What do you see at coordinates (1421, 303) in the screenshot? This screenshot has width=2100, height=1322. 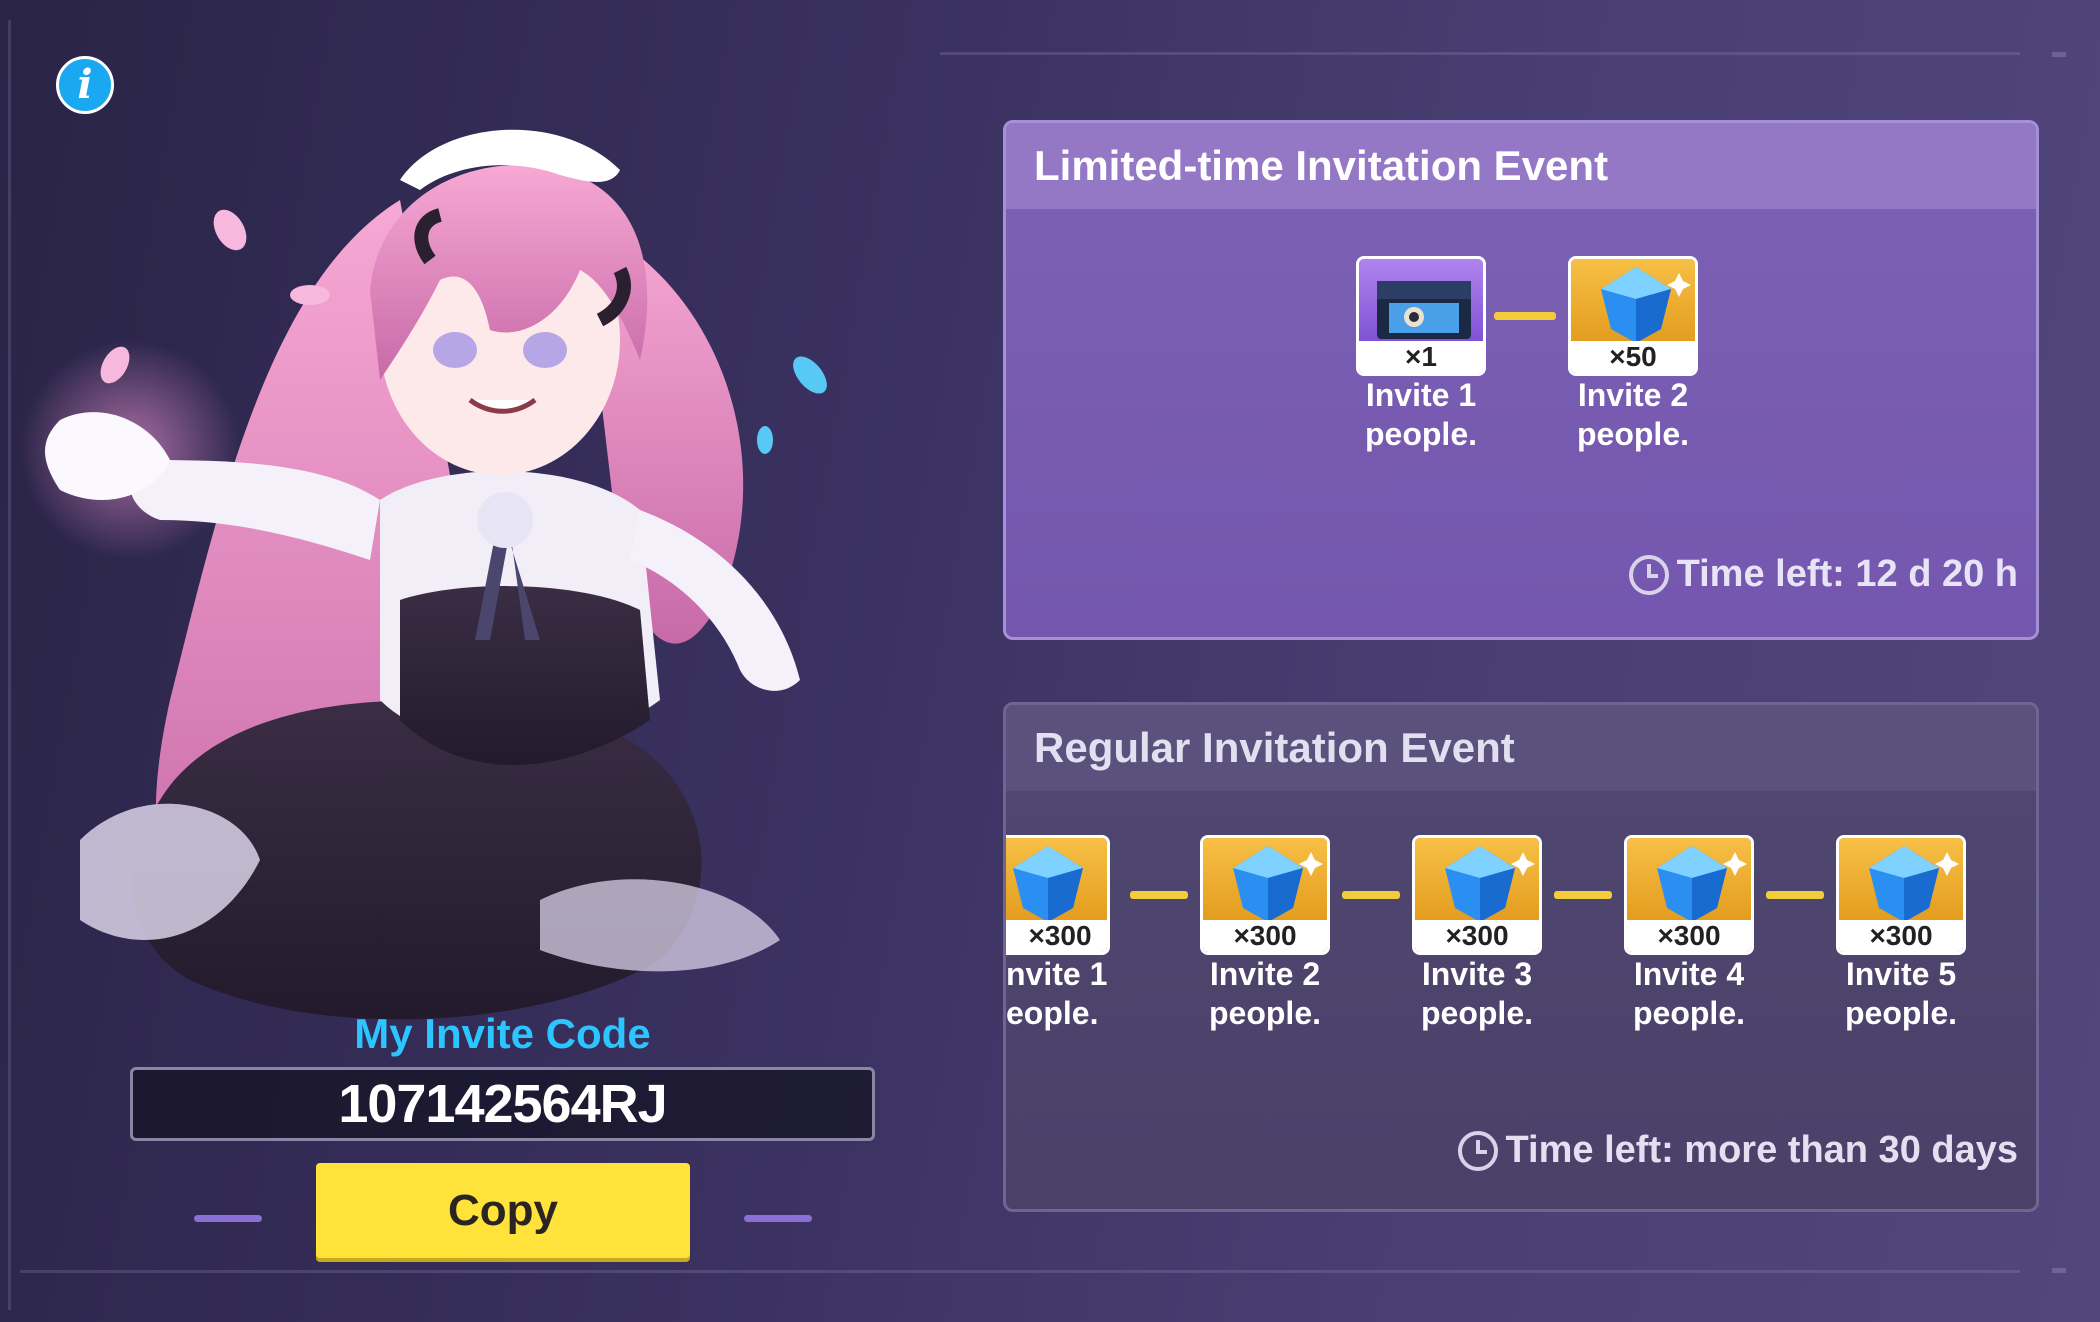 I see `supply-chest-icon` at bounding box center [1421, 303].